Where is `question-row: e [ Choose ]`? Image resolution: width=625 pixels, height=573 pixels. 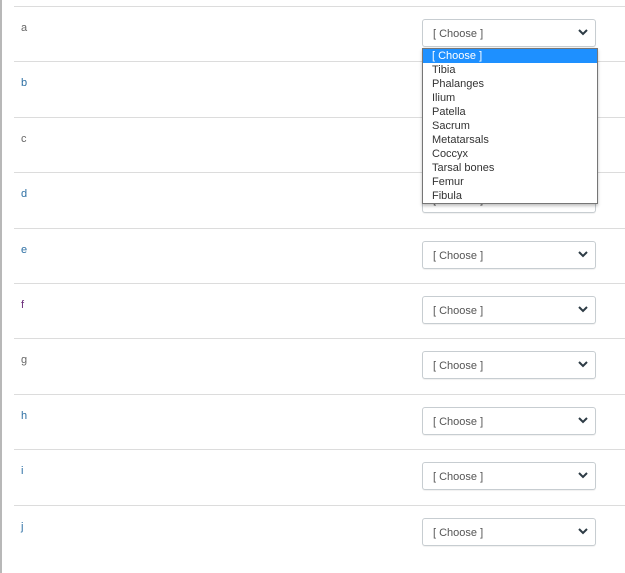 question-row: e [ Choose ] is located at coordinates (319, 256).